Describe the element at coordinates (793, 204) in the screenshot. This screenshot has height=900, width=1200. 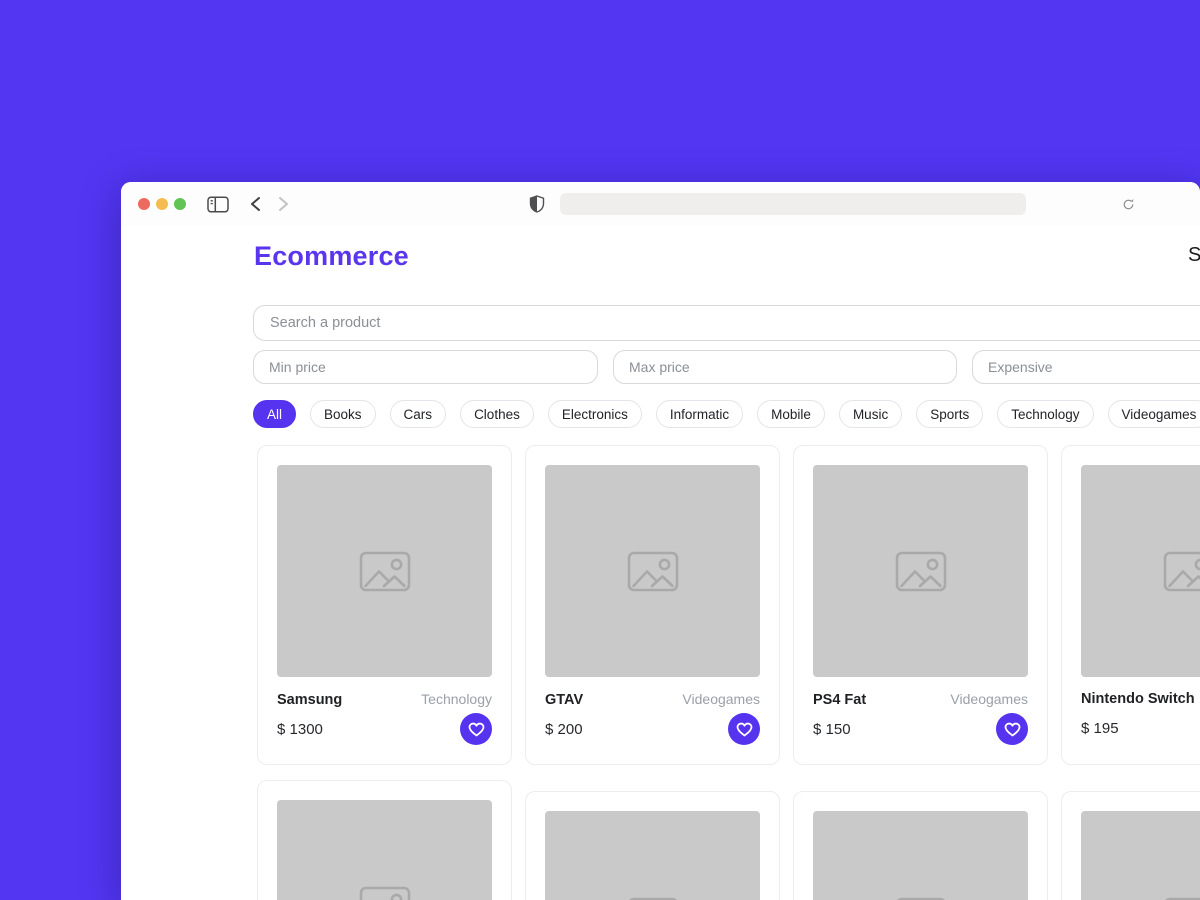
I see `address-bar` at that location.